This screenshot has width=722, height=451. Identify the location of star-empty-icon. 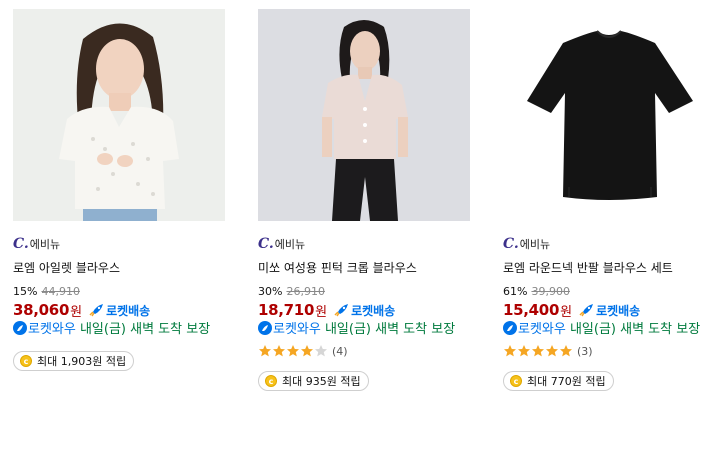
(321, 351).